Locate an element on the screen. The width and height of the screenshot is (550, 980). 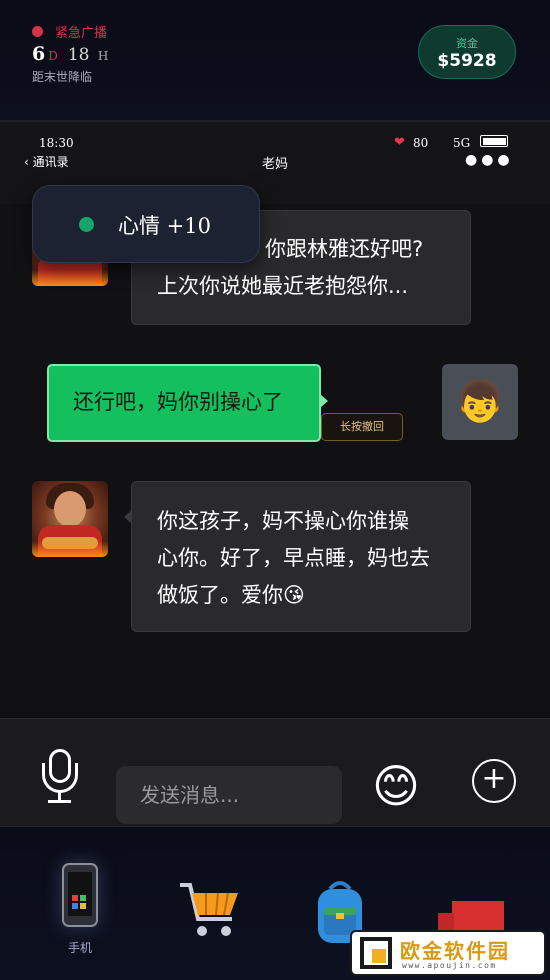
hours-unit: H is located at coordinates (103, 56).